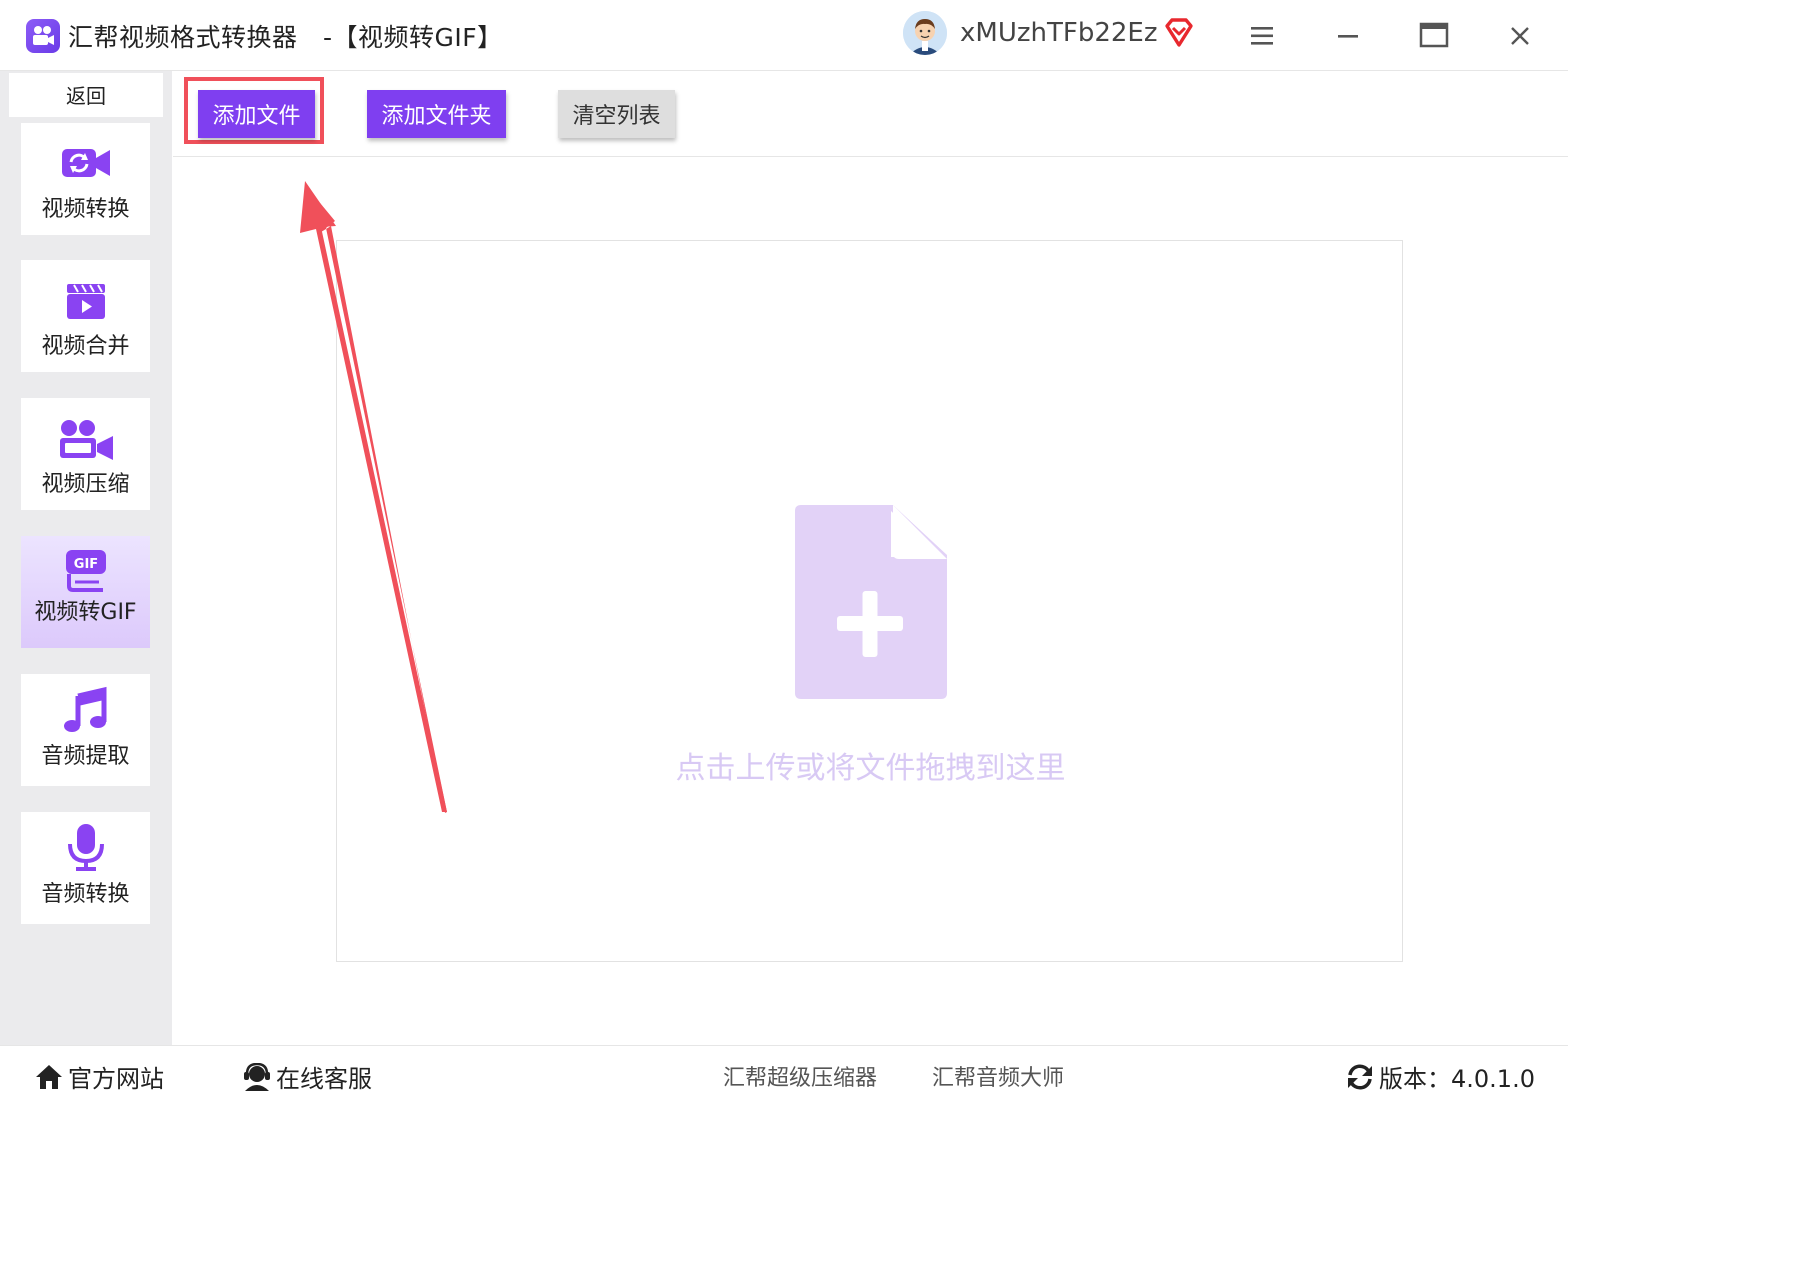  I want to click on sidebar-item-video-convert: 视频转换, so click(85, 179).